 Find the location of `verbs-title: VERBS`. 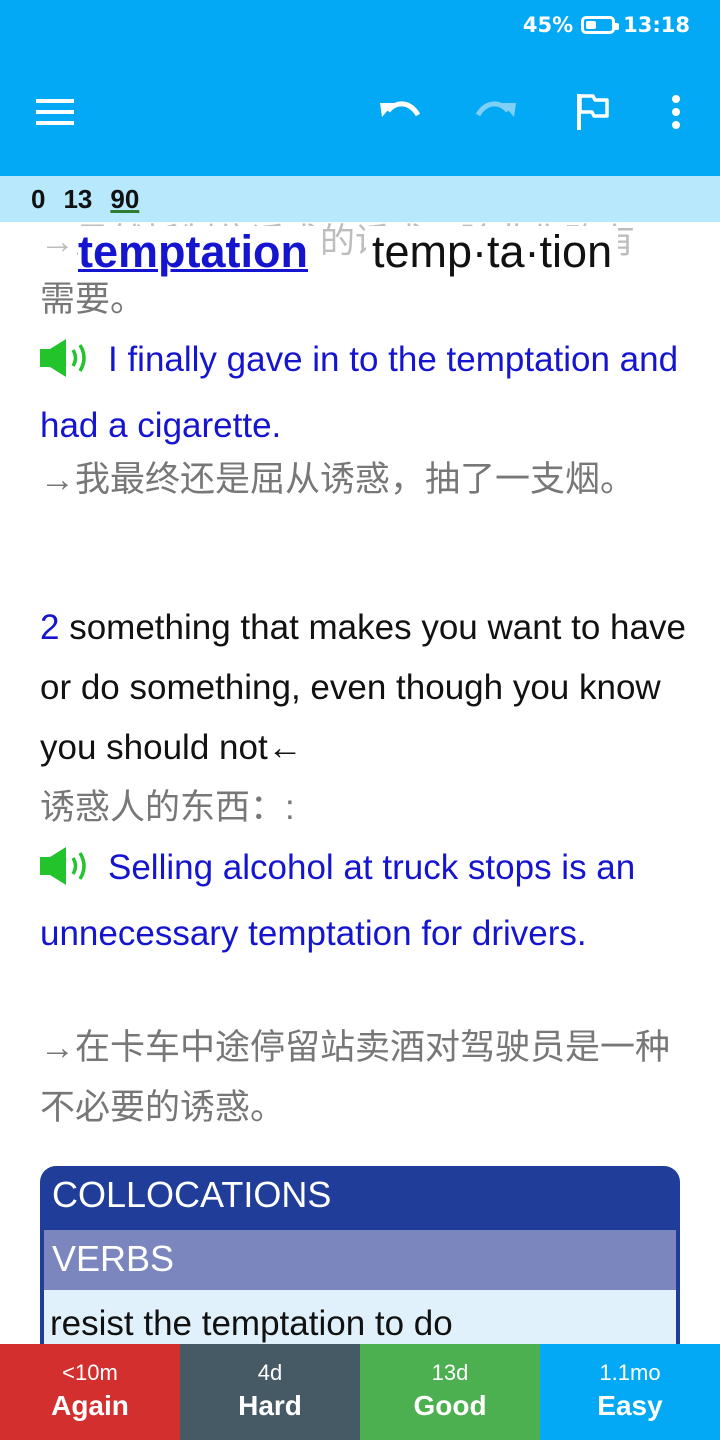

verbs-title: VERBS is located at coordinates (113, 1258).